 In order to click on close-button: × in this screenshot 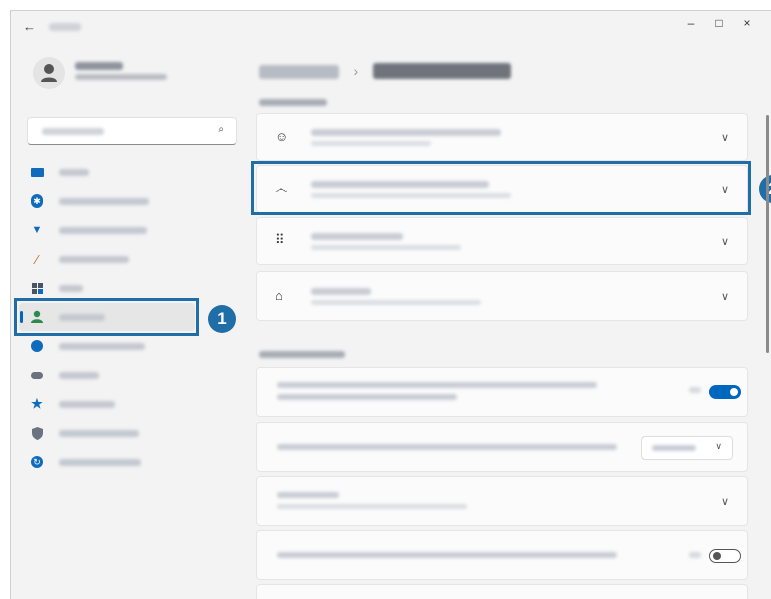, I will do `click(747, 23)`.